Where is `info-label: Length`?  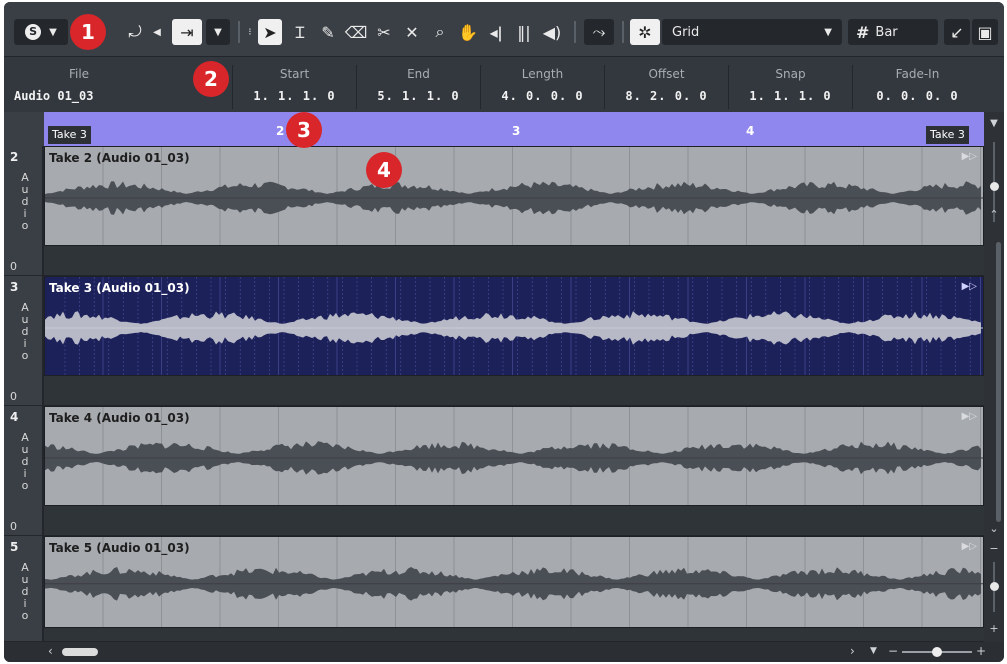
info-label: Length is located at coordinates (542, 74).